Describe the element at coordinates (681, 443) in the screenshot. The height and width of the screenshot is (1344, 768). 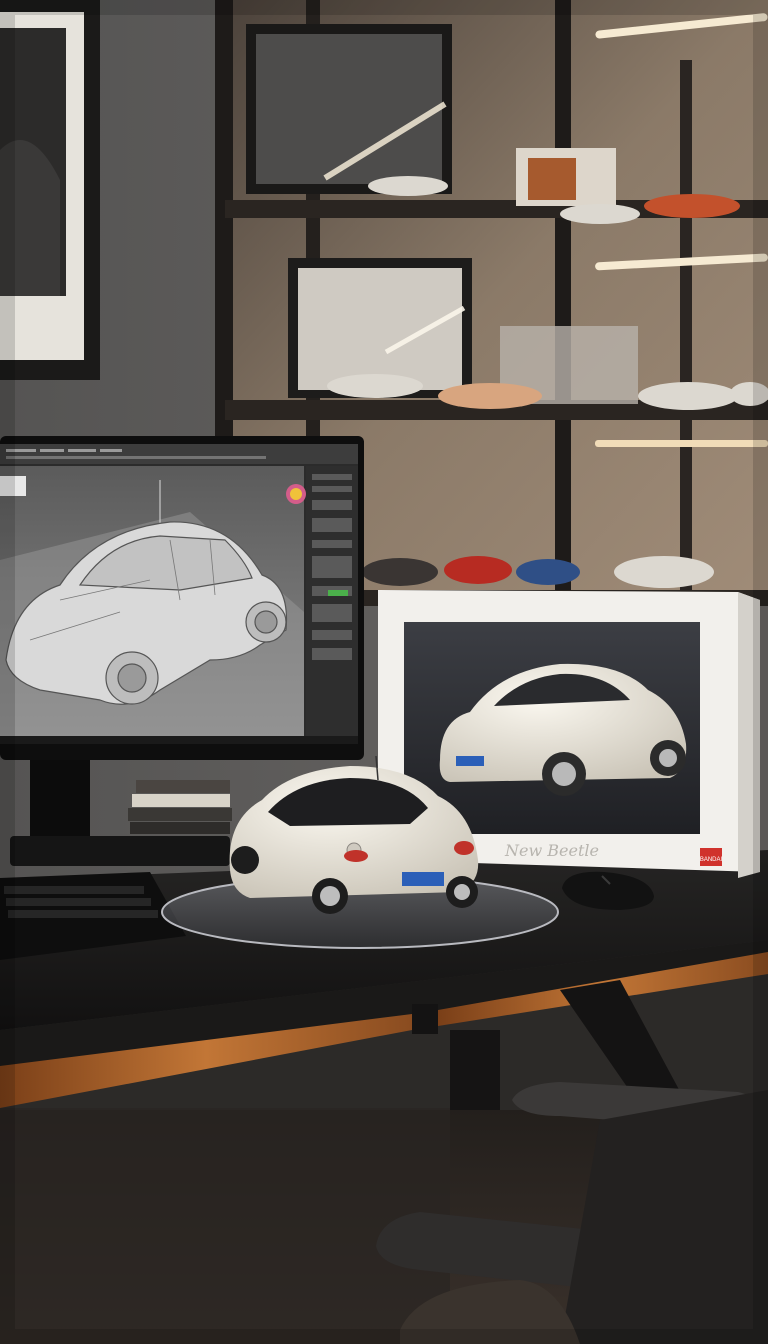
I see `shelf-light-strip` at that location.